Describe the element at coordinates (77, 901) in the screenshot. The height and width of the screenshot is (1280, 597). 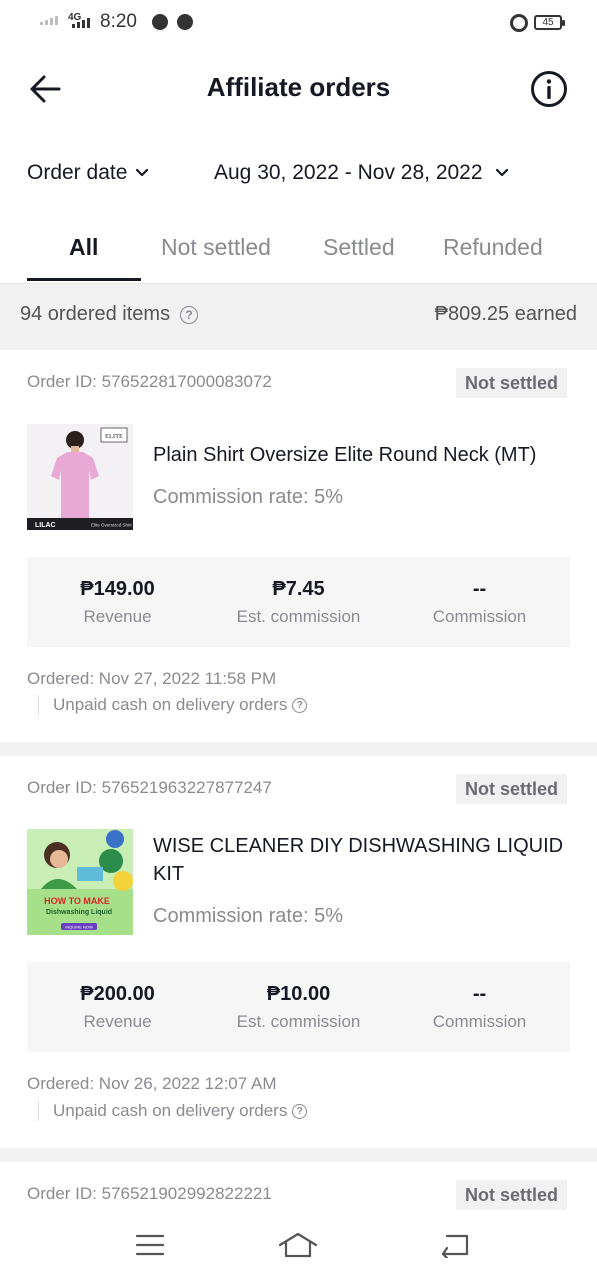
I see `thumb-headline-text: HOW TO MAKE` at that location.